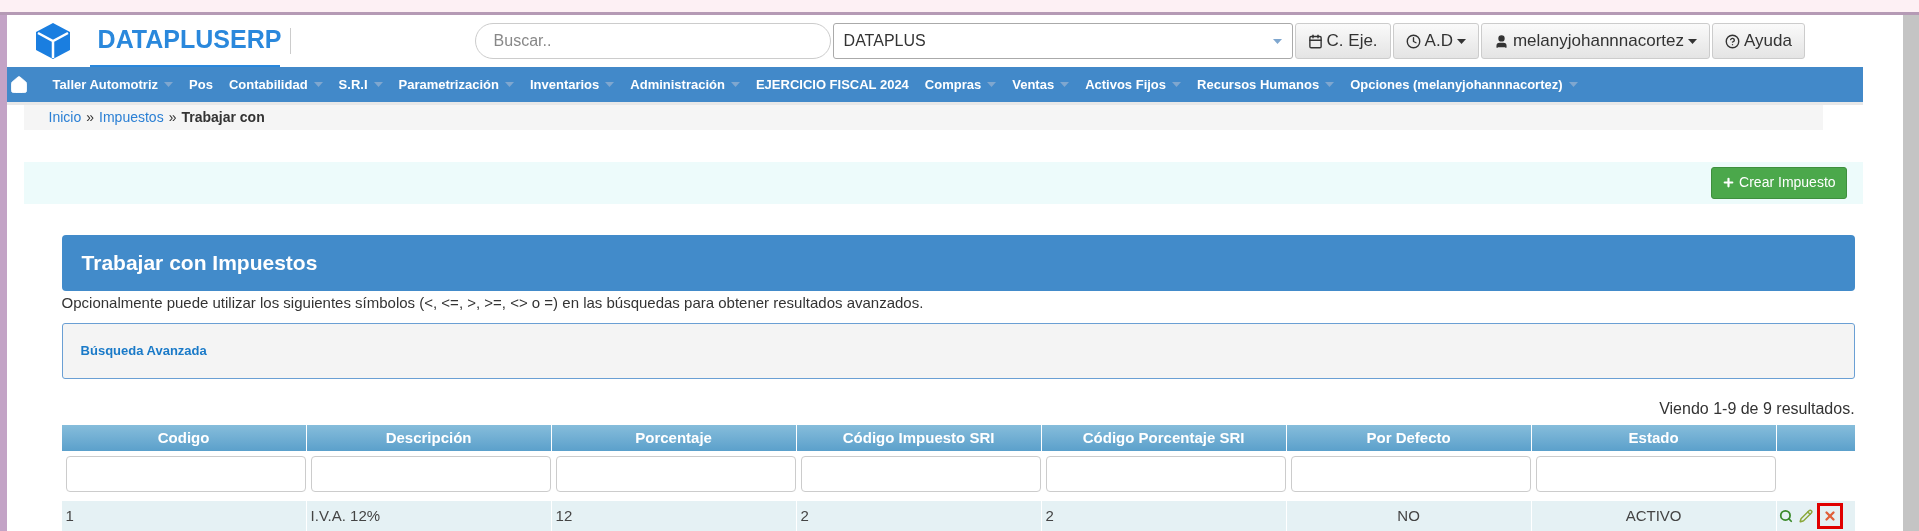 Image resolution: width=1919 pixels, height=531 pixels. I want to click on menu-item: Compras, so click(960, 84).